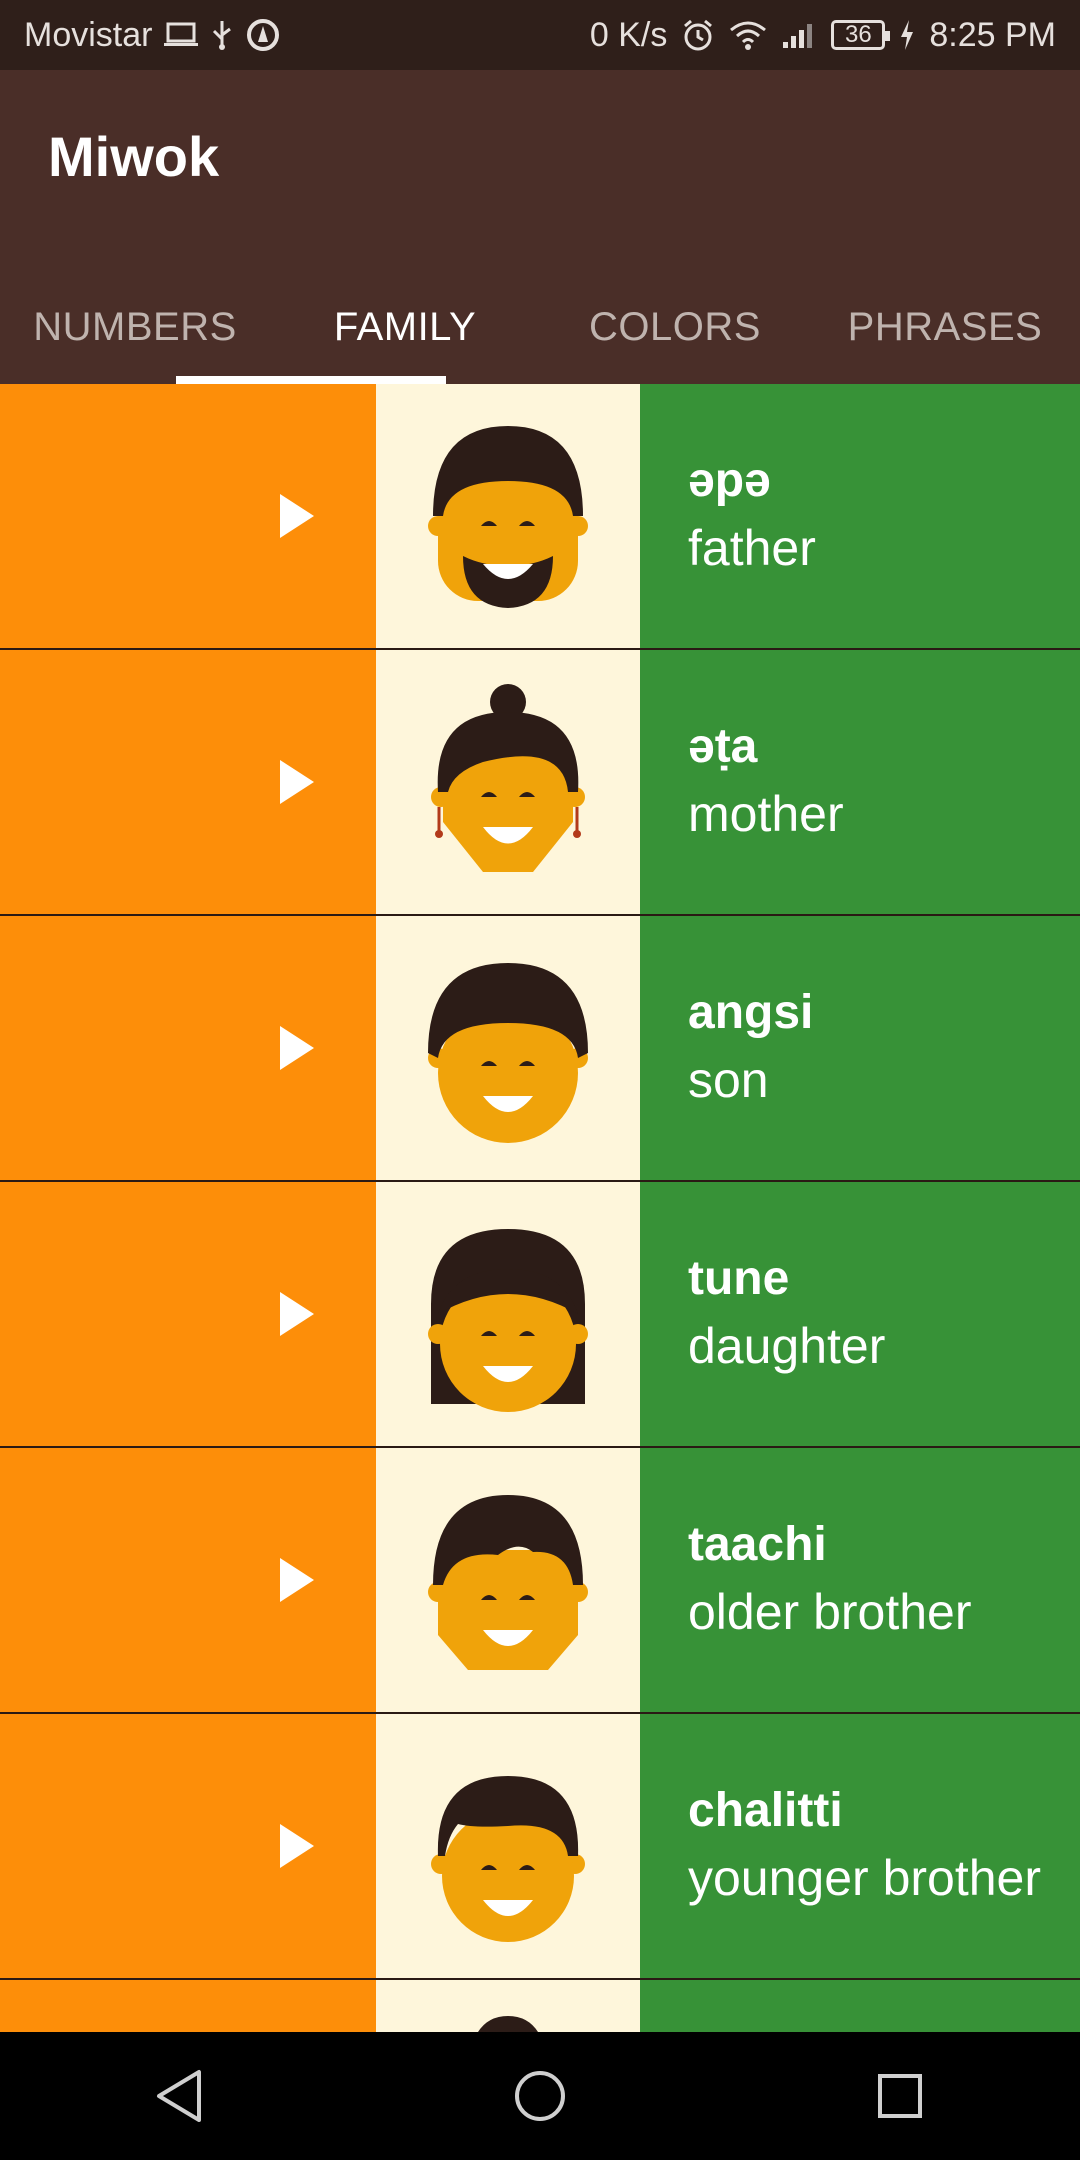  Describe the element at coordinates (860, 516) in the screenshot. I see `text-cell: әpә father` at that location.